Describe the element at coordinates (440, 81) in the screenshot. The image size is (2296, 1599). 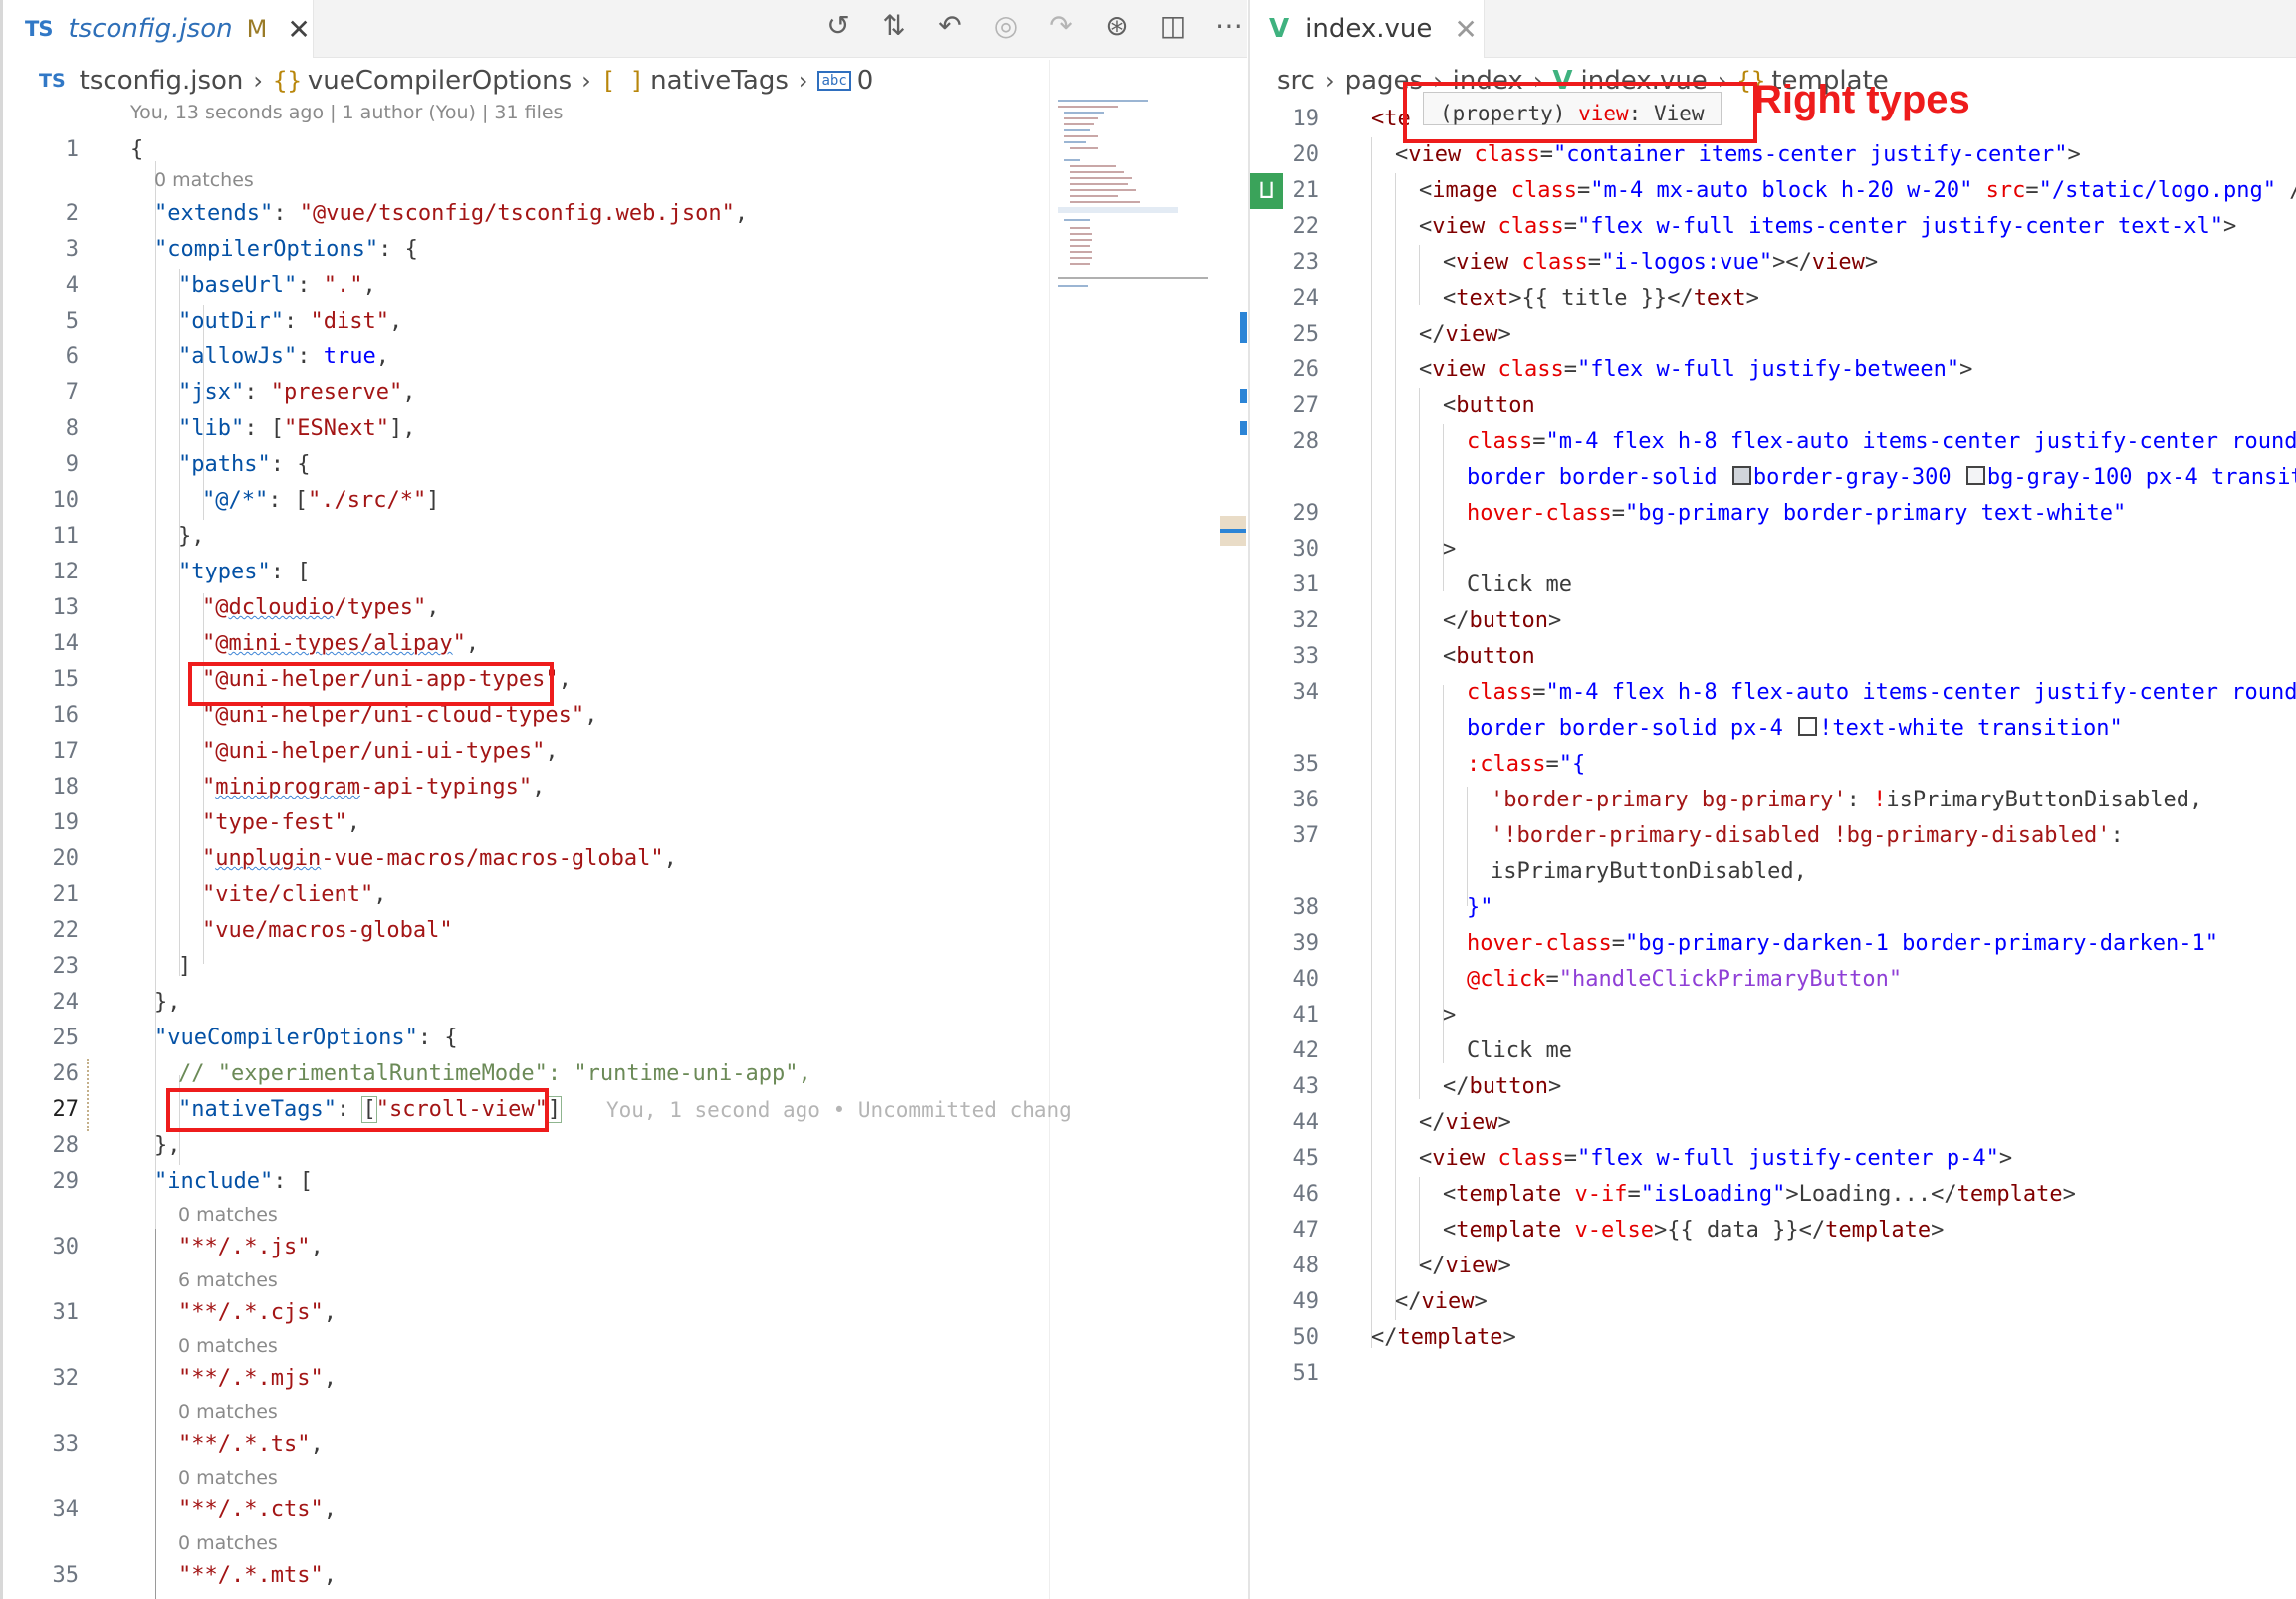
I see `breadcrumb-vue-compiler-options: vueCompilerOptions` at that location.